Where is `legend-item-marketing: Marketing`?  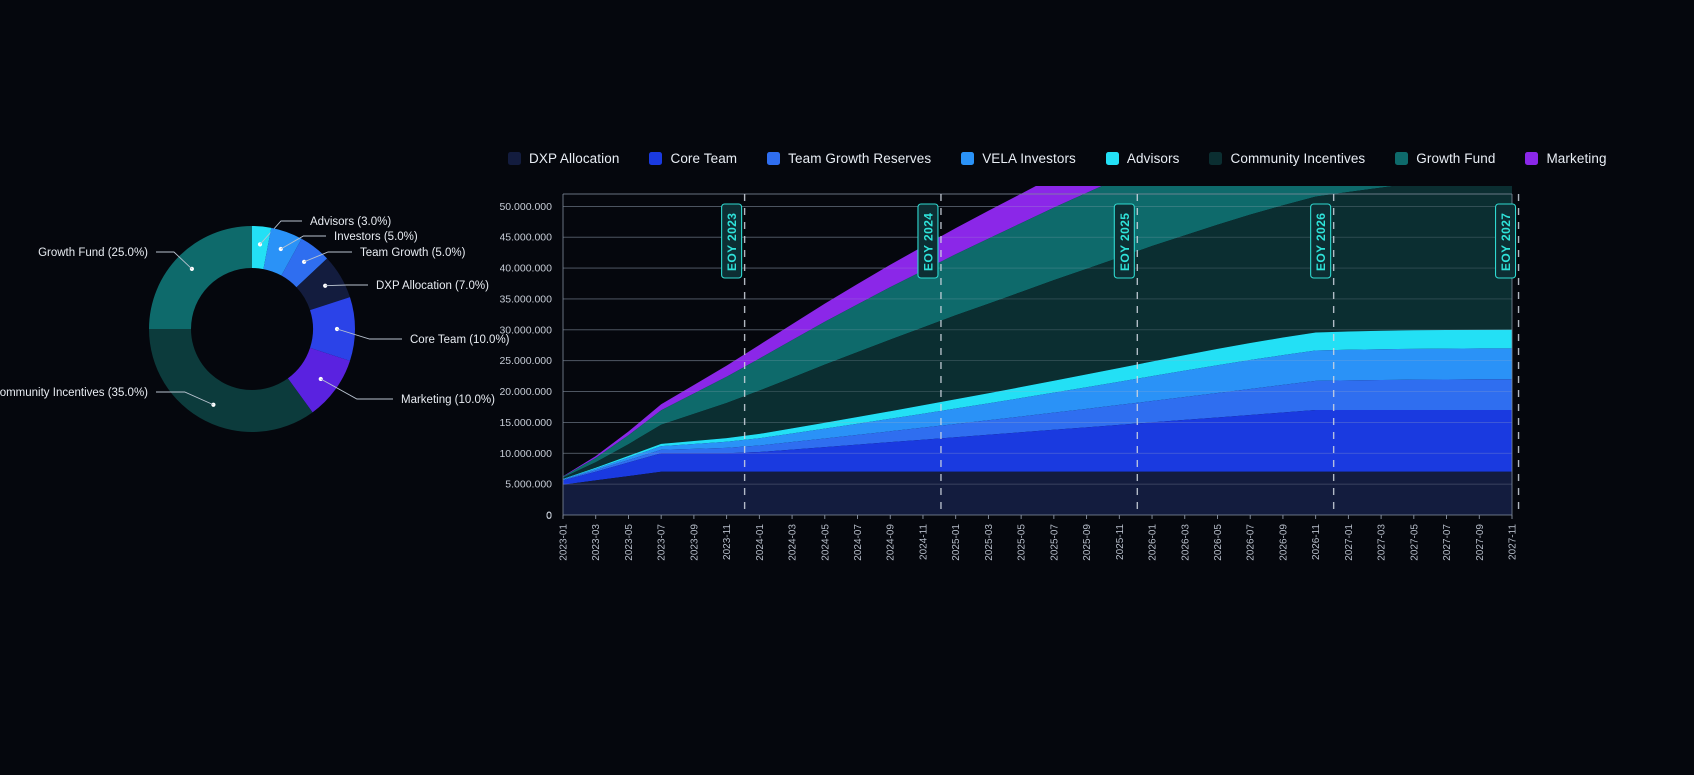
legend-item-marketing: Marketing is located at coordinates (1566, 158).